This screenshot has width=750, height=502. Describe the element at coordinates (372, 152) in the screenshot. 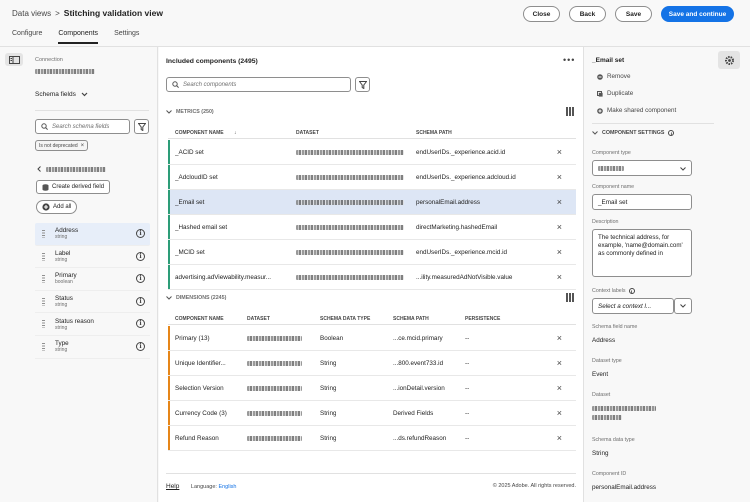

I see `metric-row: _ACID set endUserIDs._experience.acid.id ×` at that location.